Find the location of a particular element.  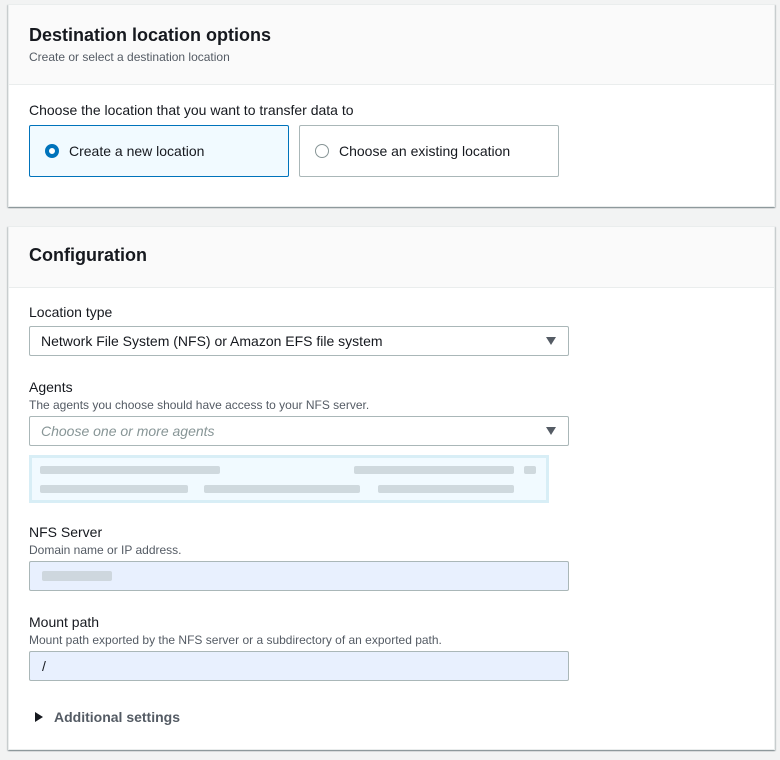

agents-label: Agents is located at coordinates (51, 387).